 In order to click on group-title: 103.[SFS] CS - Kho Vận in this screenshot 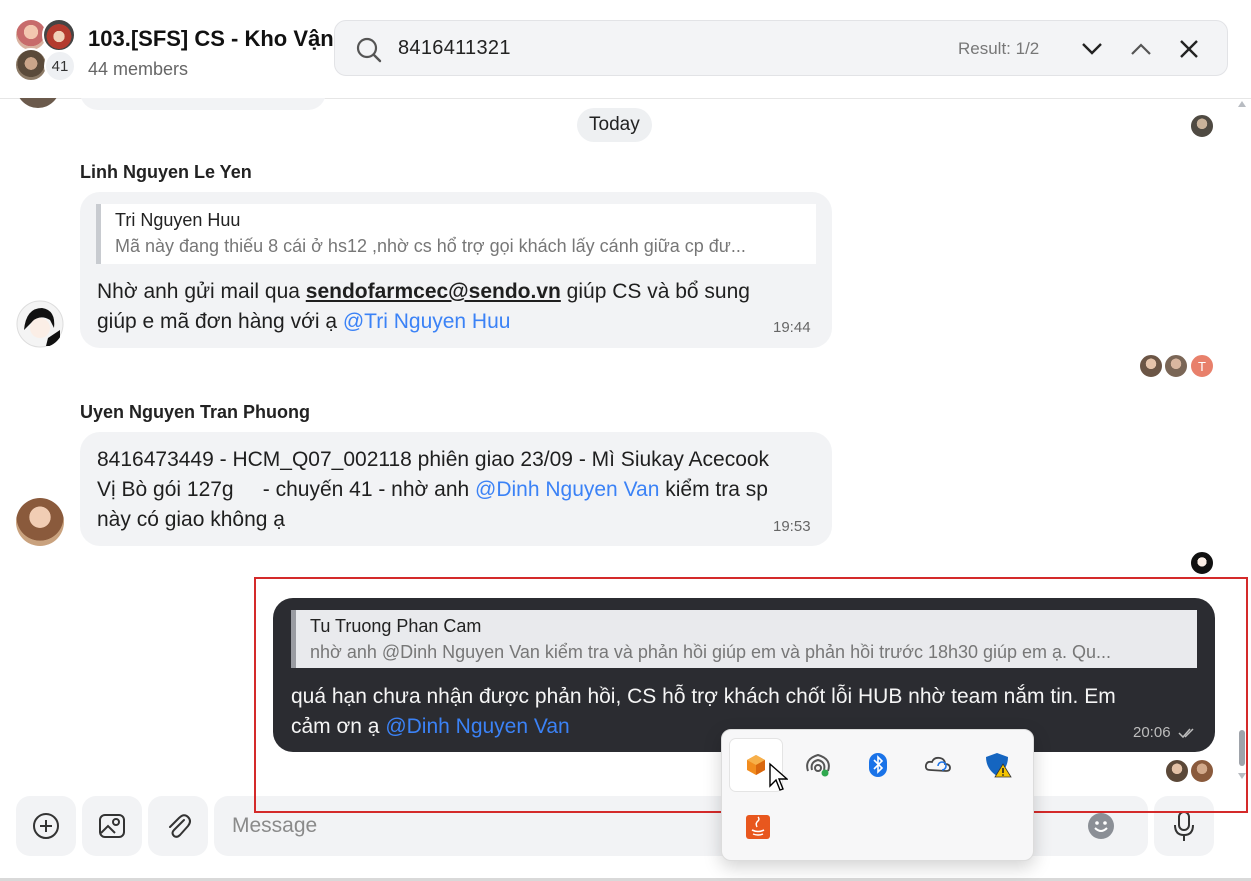, I will do `click(211, 39)`.